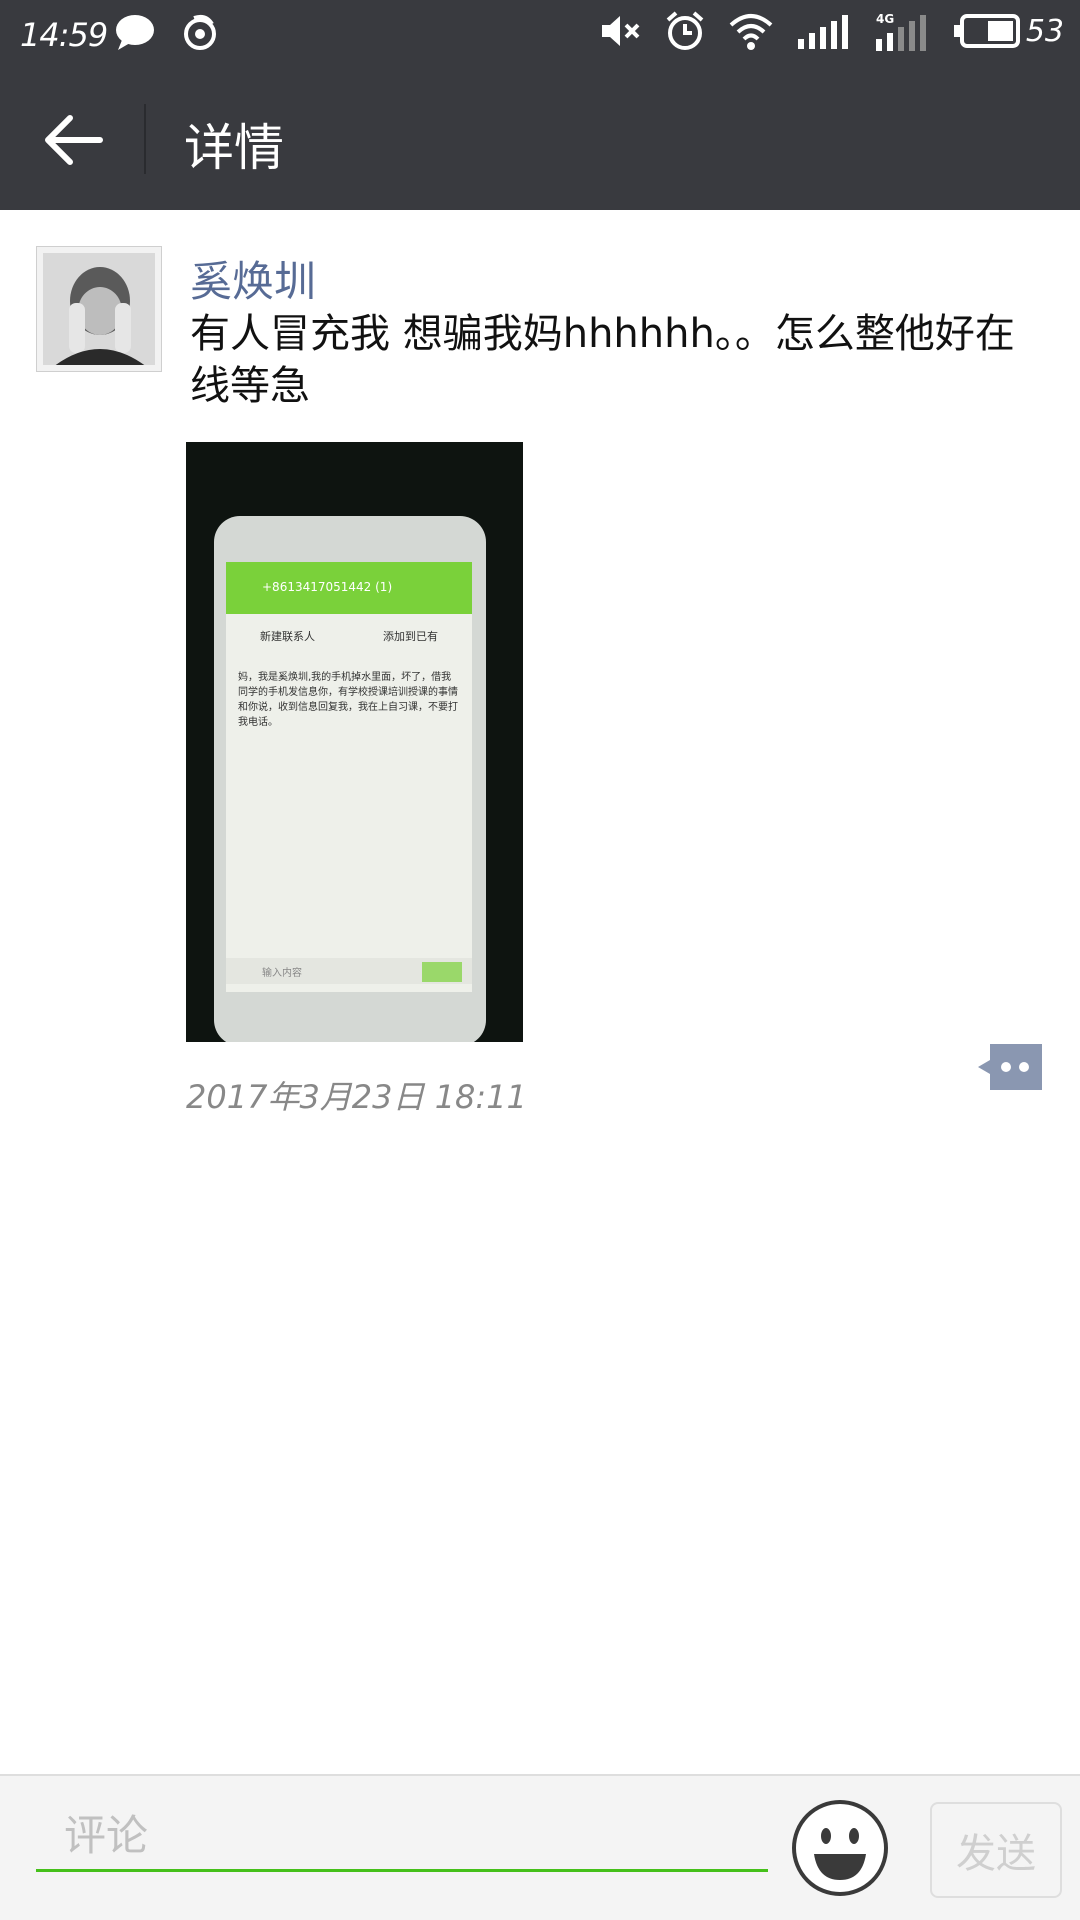  I want to click on photo-actions: 新建联系人 添加到已有, so click(349, 629).